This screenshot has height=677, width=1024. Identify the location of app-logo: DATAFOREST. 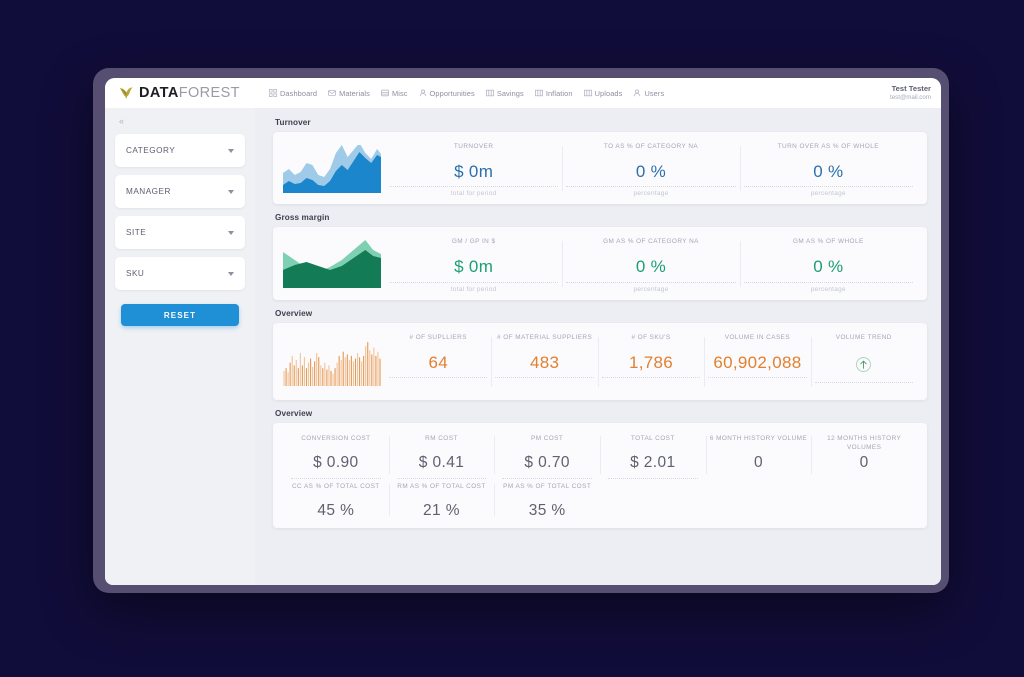
(194, 93).